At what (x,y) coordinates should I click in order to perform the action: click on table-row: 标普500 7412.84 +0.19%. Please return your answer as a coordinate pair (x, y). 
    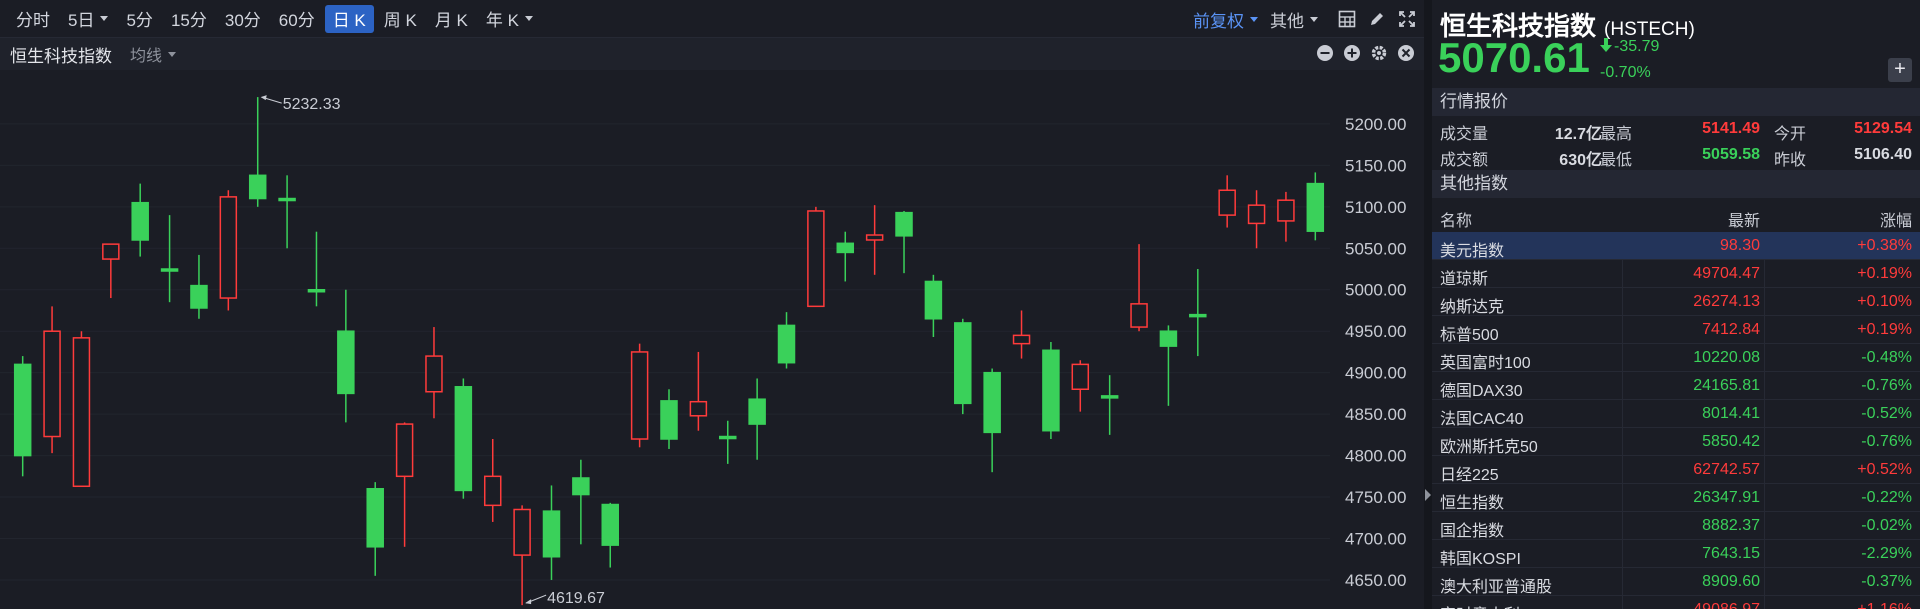
    Looking at the image, I should click on (1676, 330).